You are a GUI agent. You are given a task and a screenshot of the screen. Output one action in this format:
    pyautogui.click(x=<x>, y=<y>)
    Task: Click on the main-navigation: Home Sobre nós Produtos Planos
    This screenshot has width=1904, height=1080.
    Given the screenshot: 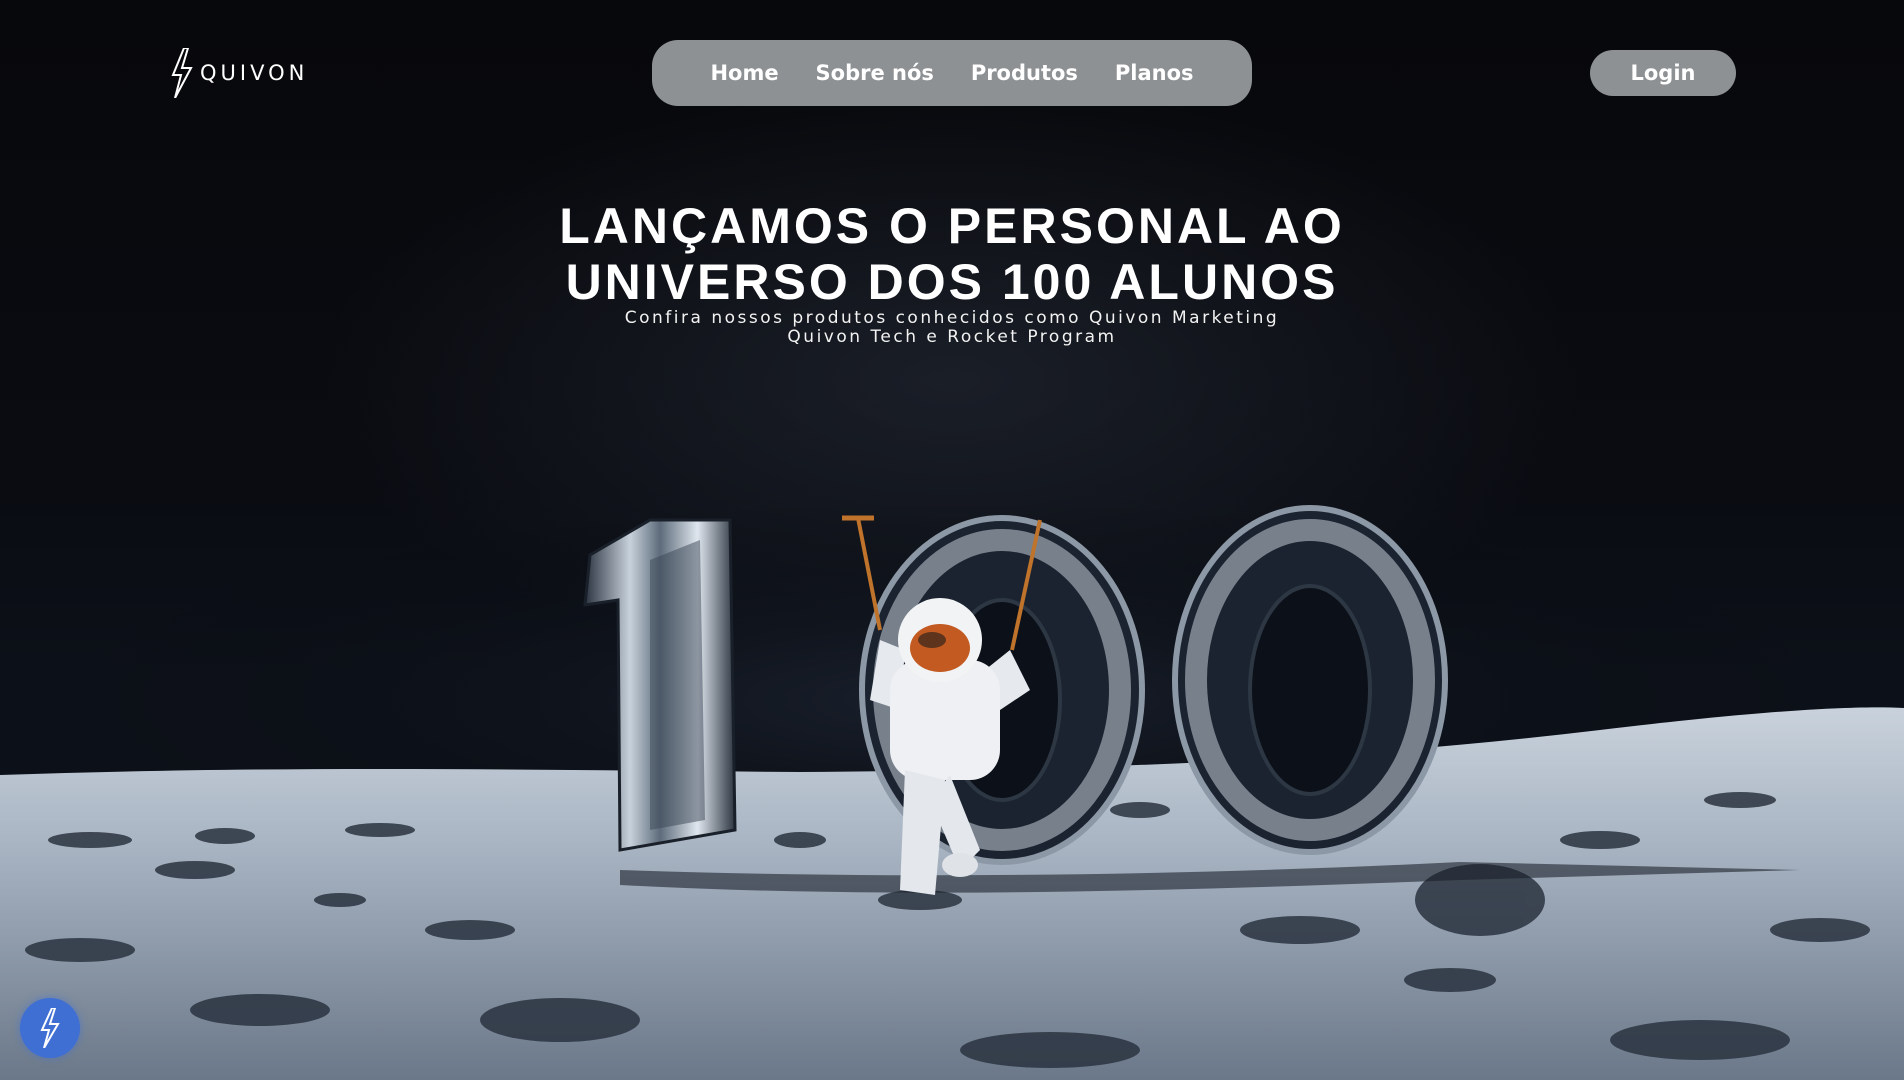 What is the action you would take?
    pyautogui.click(x=952, y=73)
    